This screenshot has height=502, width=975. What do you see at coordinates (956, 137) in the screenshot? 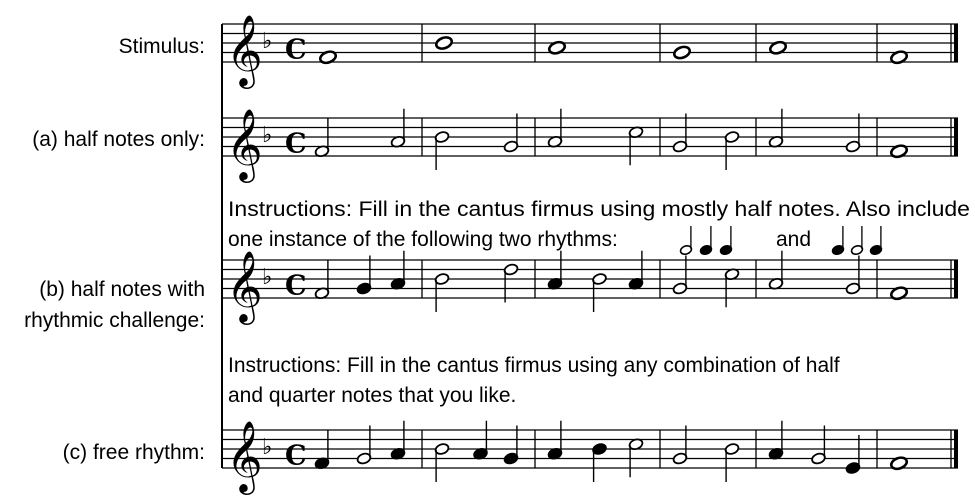
I see `staff-a-final-barline-thick` at bounding box center [956, 137].